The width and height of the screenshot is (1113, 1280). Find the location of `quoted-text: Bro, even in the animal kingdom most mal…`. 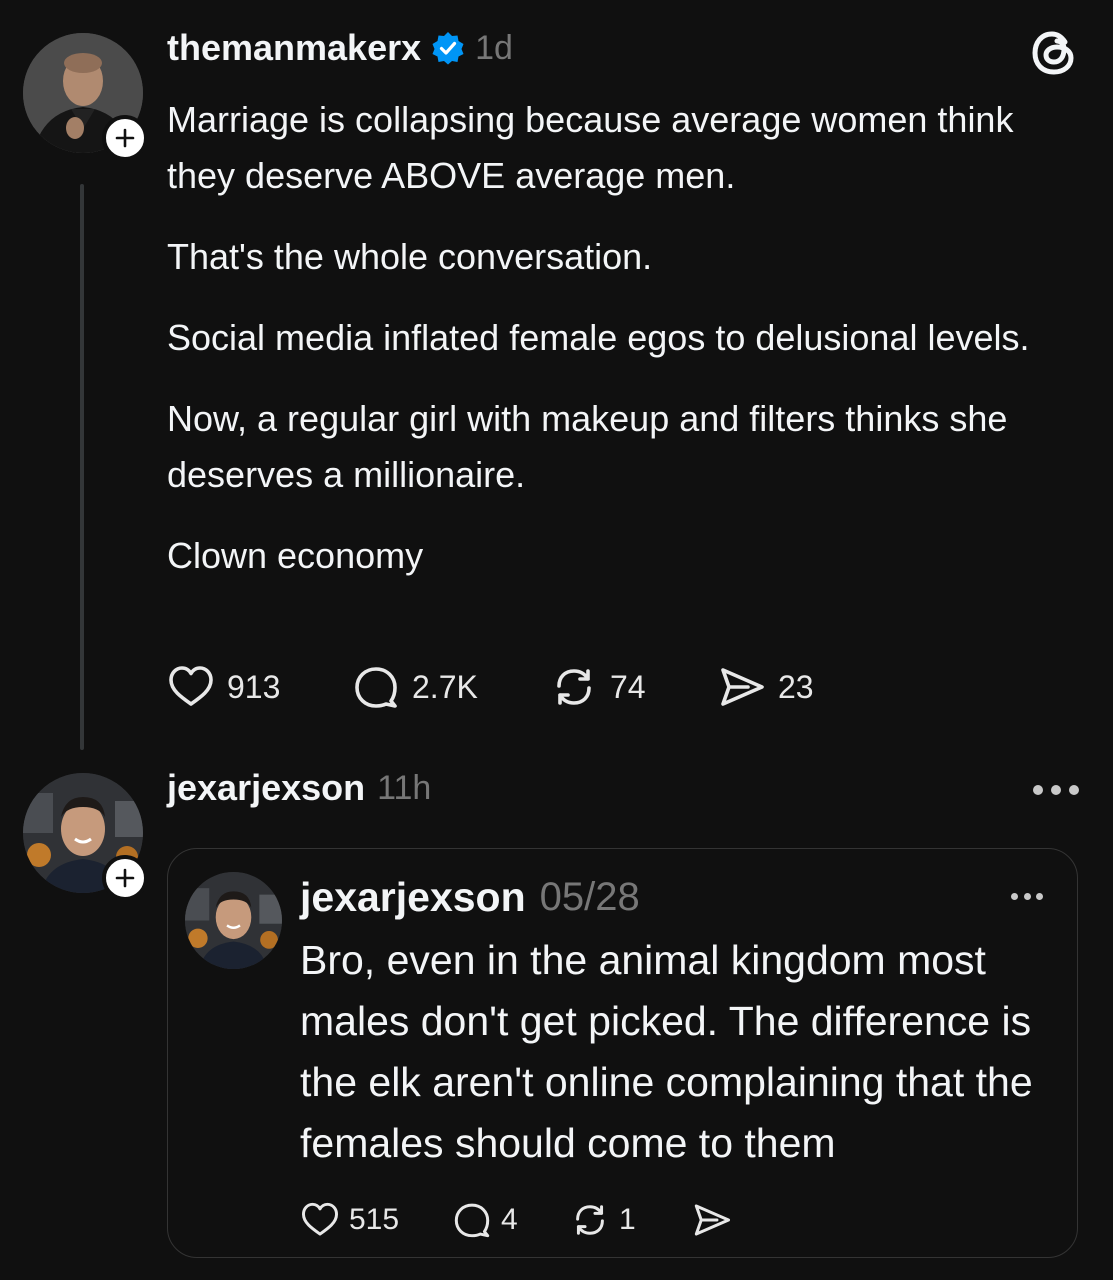

quoted-text: Bro, even in the animal kingdom most mal… is located at coordinates (666, 1051).